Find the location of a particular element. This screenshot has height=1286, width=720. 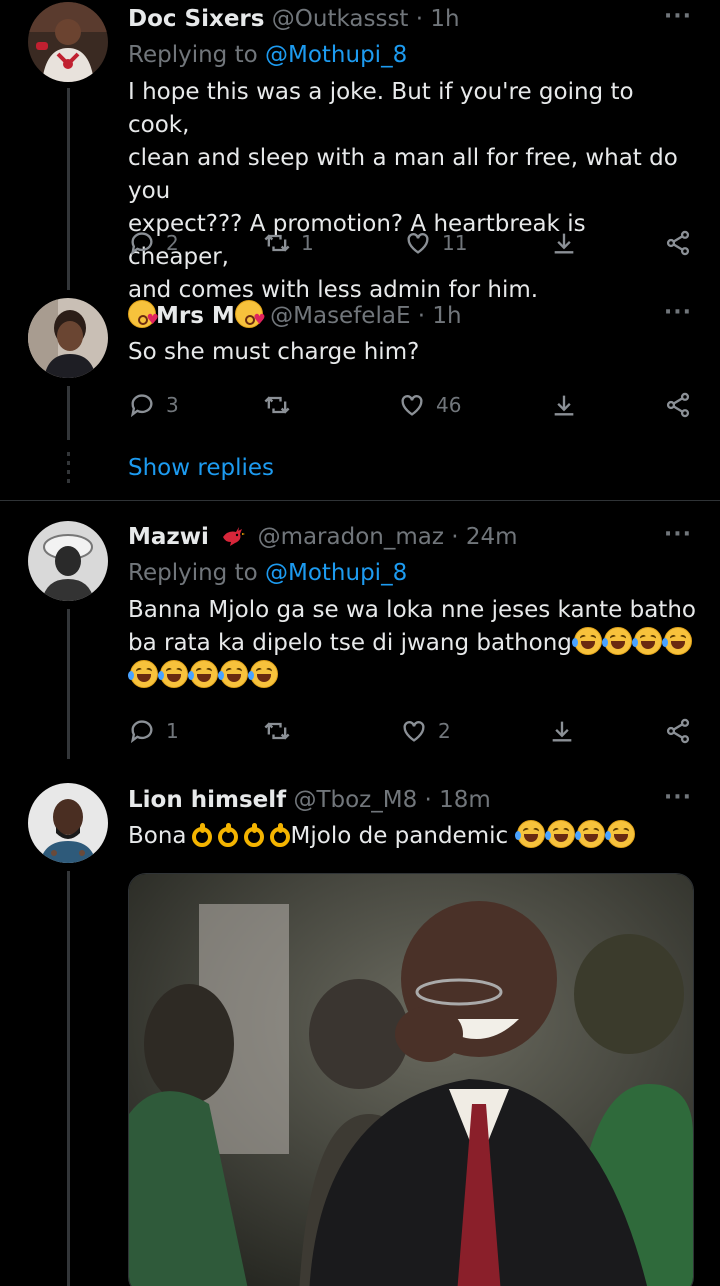

tweet-actions: 1 2 is located at coordinates (411, 731).